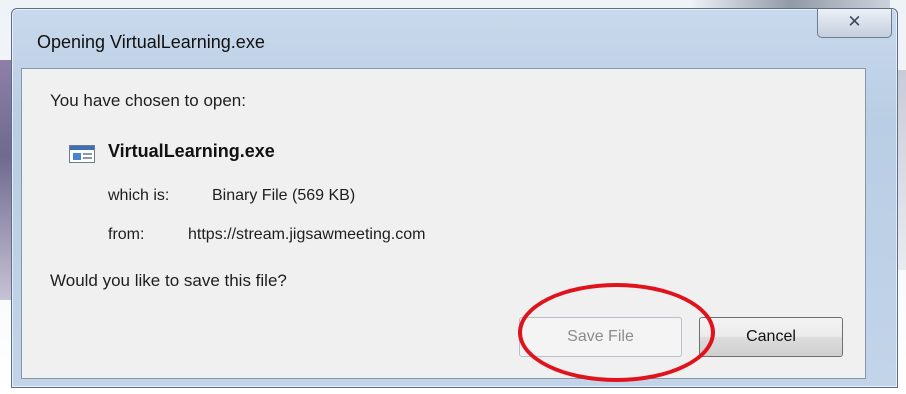  Describe the element at coordinates (148, 100) in the screenshot. I see `open-prompt-text: You have chosen to open:` at that location.